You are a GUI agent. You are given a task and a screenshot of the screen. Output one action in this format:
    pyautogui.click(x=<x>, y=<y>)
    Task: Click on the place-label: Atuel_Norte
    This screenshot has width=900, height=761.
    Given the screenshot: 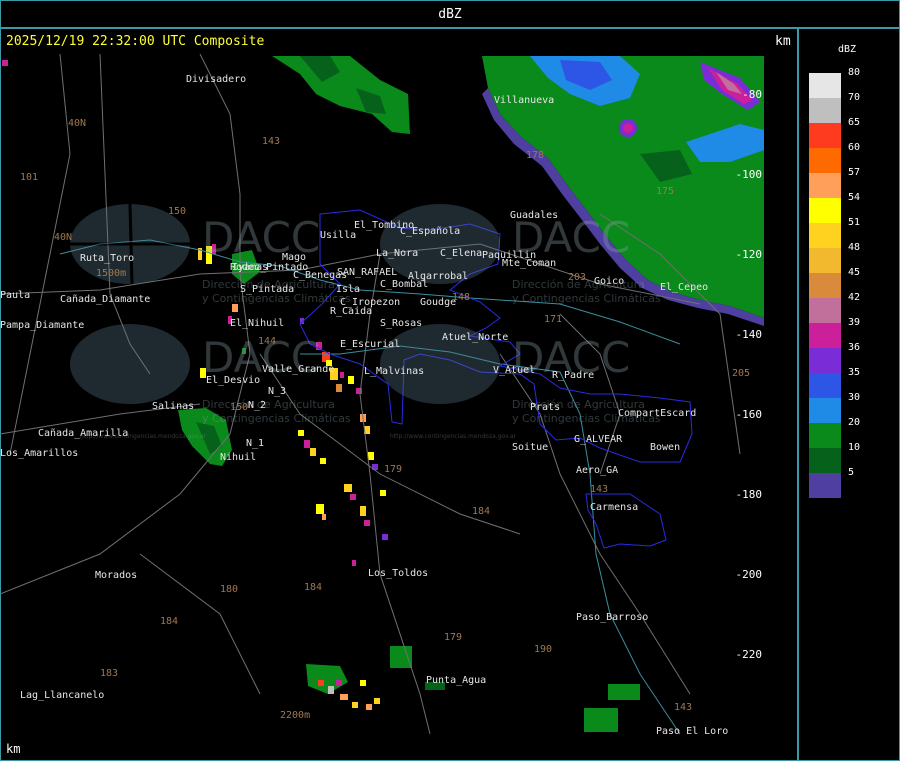 What is the action you would take?
    pyautogui.click(x=475, y=337)
    